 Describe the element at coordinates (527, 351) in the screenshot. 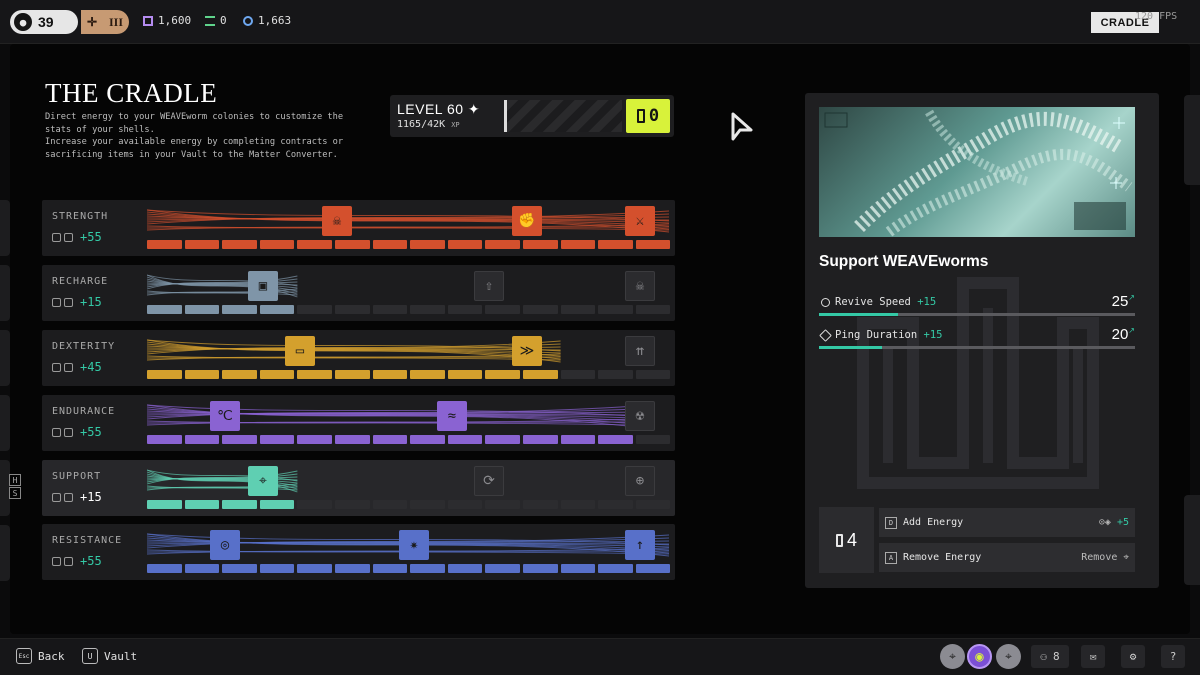

I see `speed-lines-icon: ≫` at that location.